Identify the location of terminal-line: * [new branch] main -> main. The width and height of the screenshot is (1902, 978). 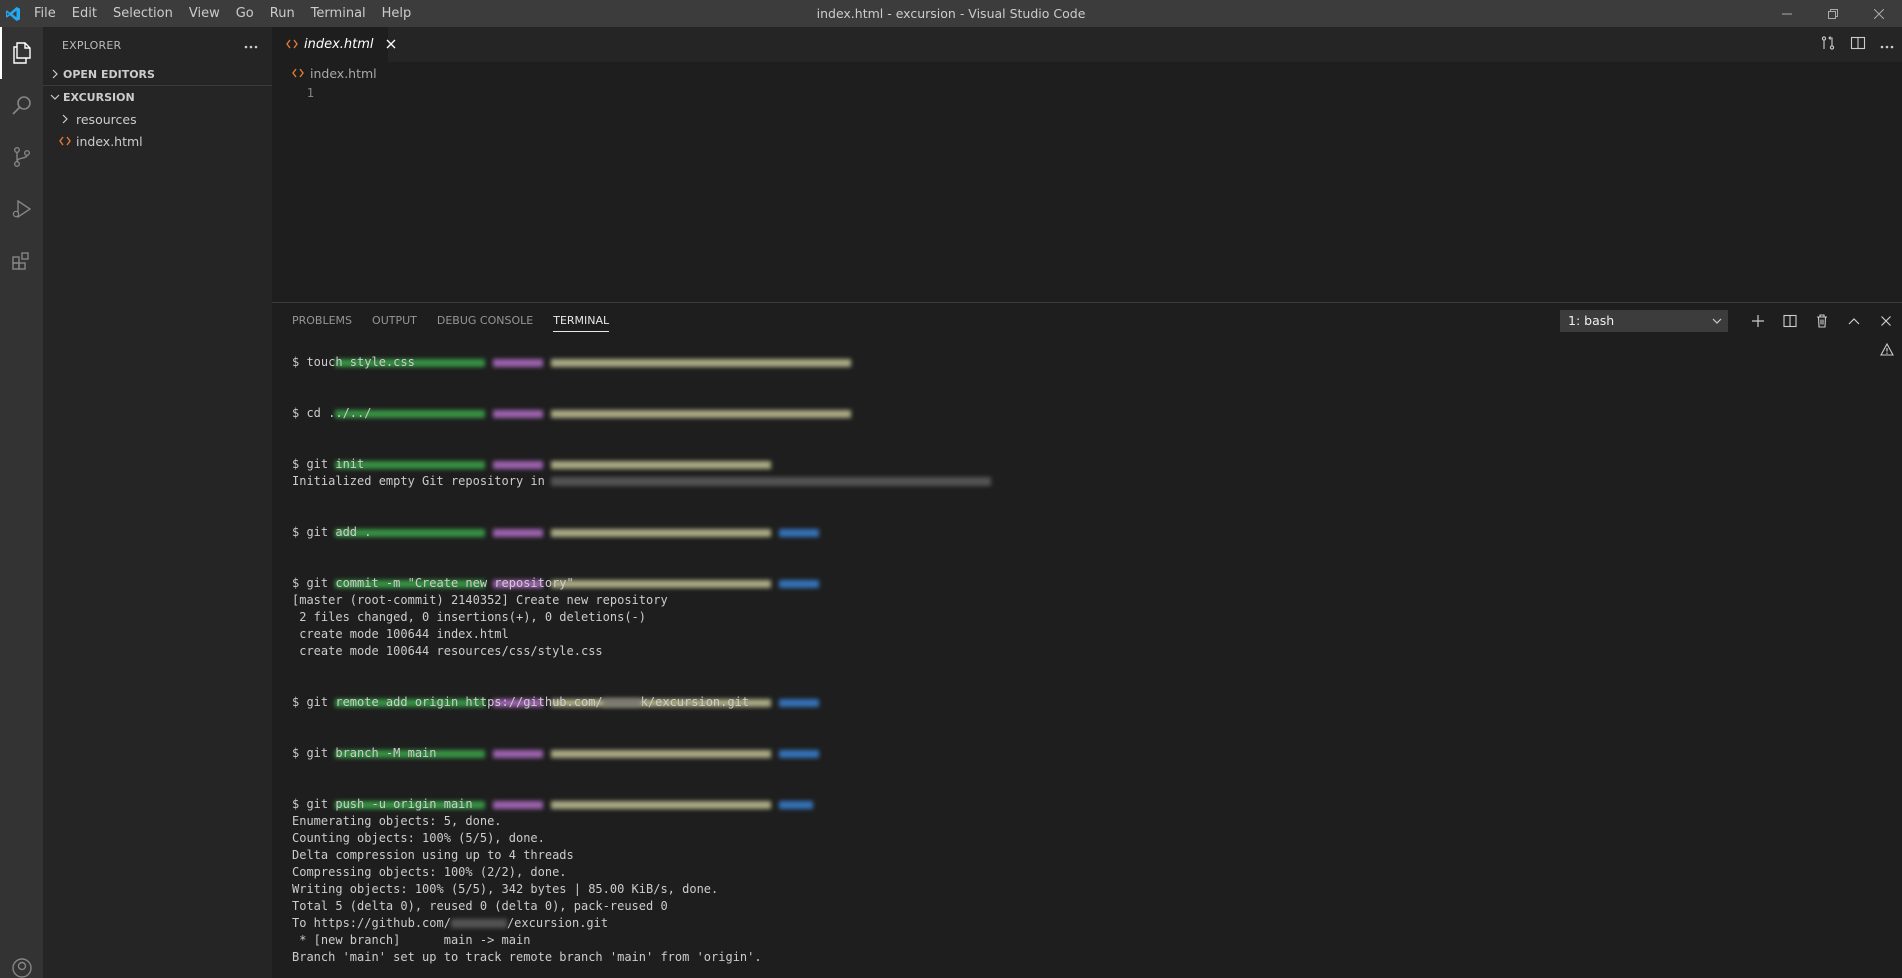
(411, 940).